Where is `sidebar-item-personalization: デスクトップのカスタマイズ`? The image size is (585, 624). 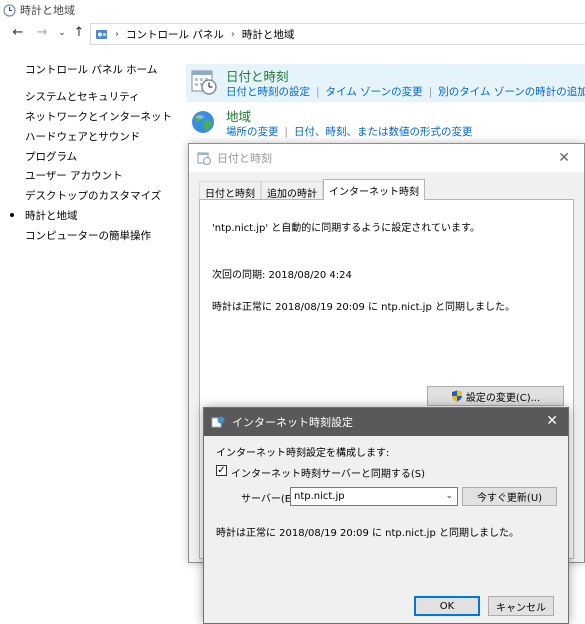
sidebar-item-personalization: デスクトップのカスタマイズ is located at coordinates (93, 195).